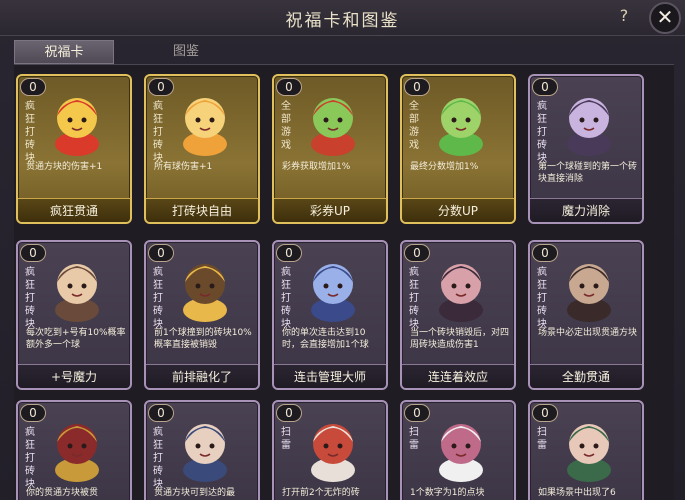 This screenshot has height=500, width=685. Describe the element at coordinates (586, 376) in the screenshot. I see `card-name: 全勤贯通` at that location.